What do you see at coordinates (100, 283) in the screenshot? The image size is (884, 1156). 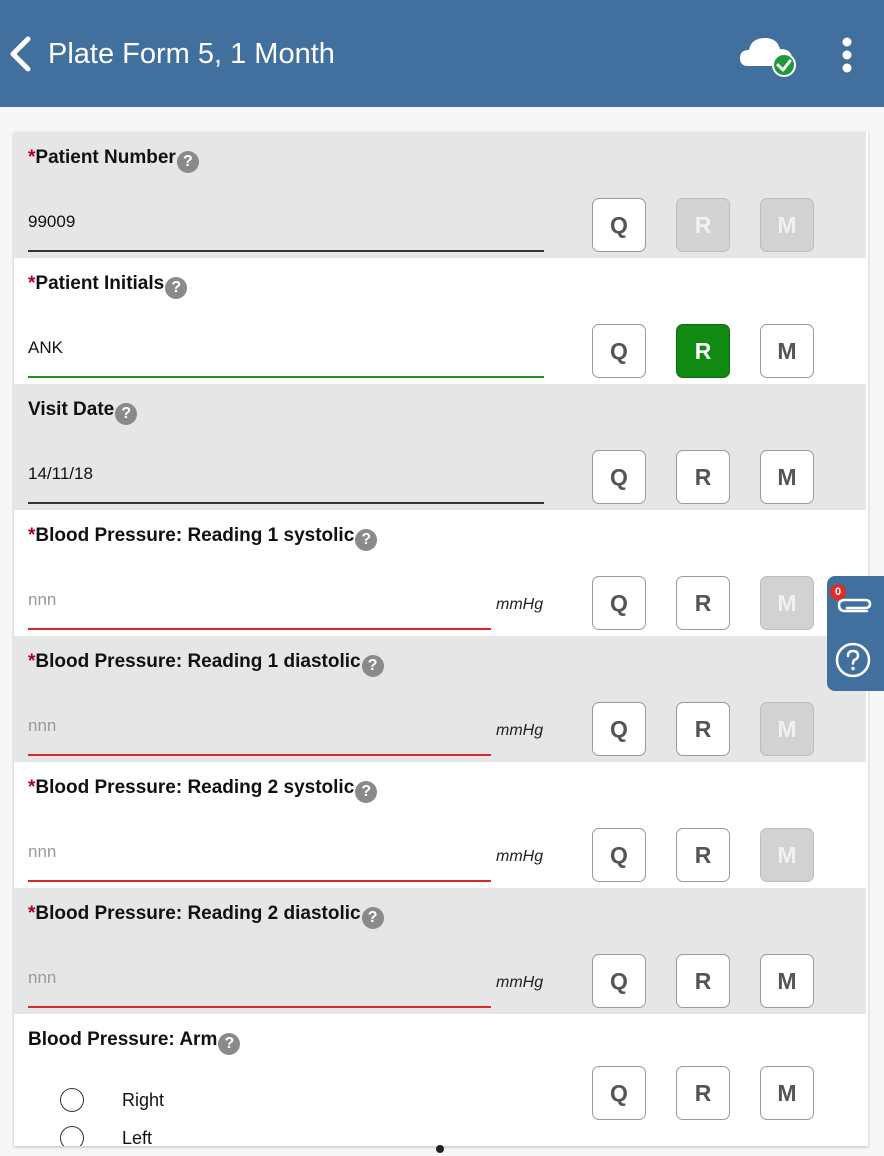 I see `field-label-text: Patient Initials` at bounding box center [100, 283].